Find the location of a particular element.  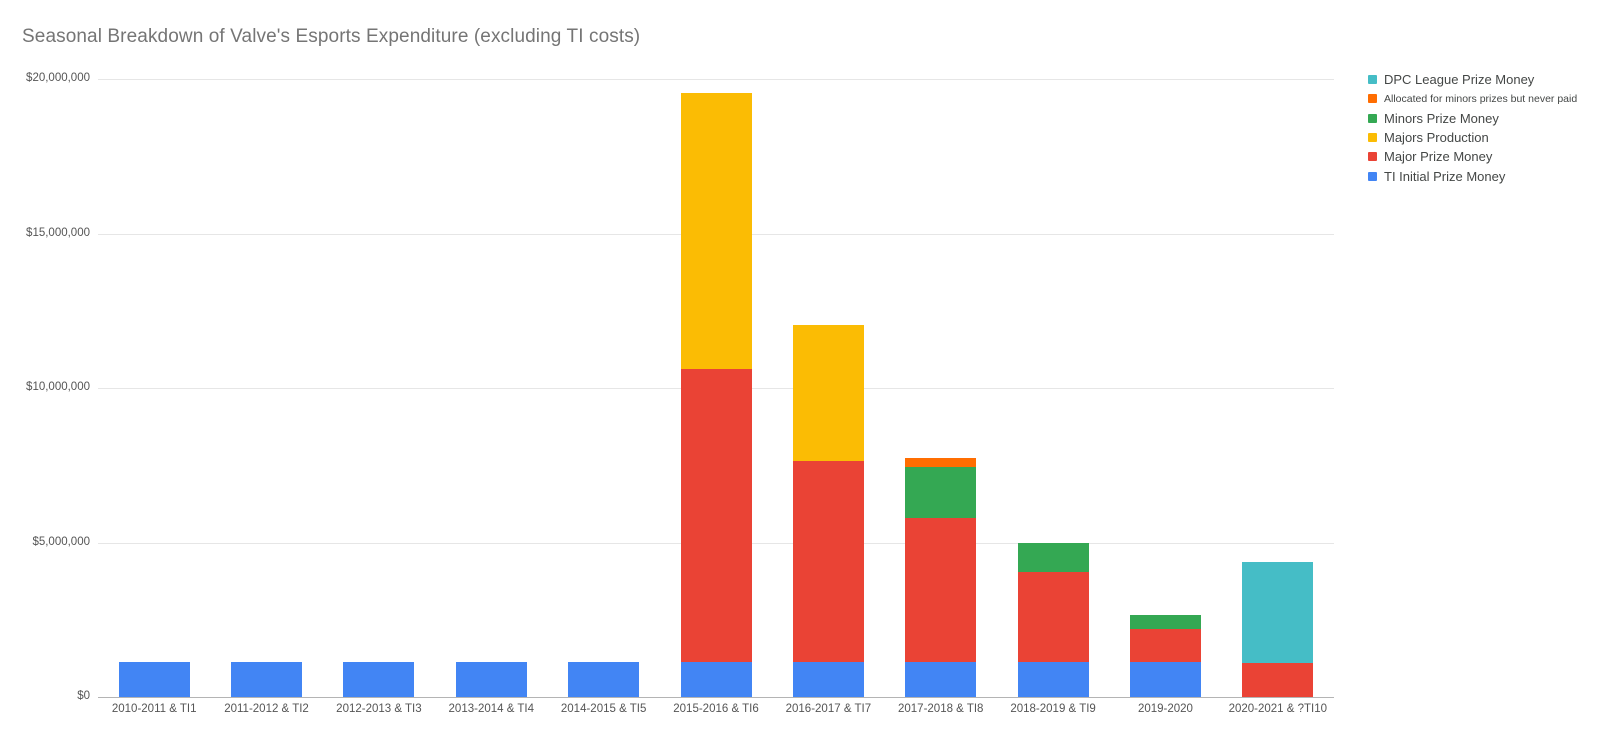

legend-item: Minors Prize Money is located at coordinates (1484, 118).